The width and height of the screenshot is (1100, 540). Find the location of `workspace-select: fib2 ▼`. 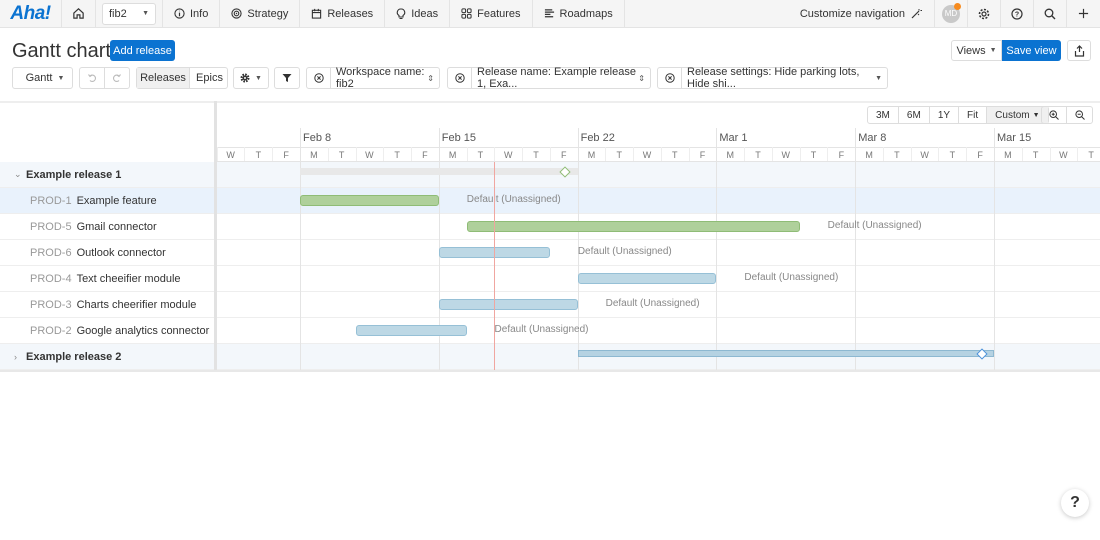

workspace-select: fib2 ▼ is located at coordinates (129, 13).